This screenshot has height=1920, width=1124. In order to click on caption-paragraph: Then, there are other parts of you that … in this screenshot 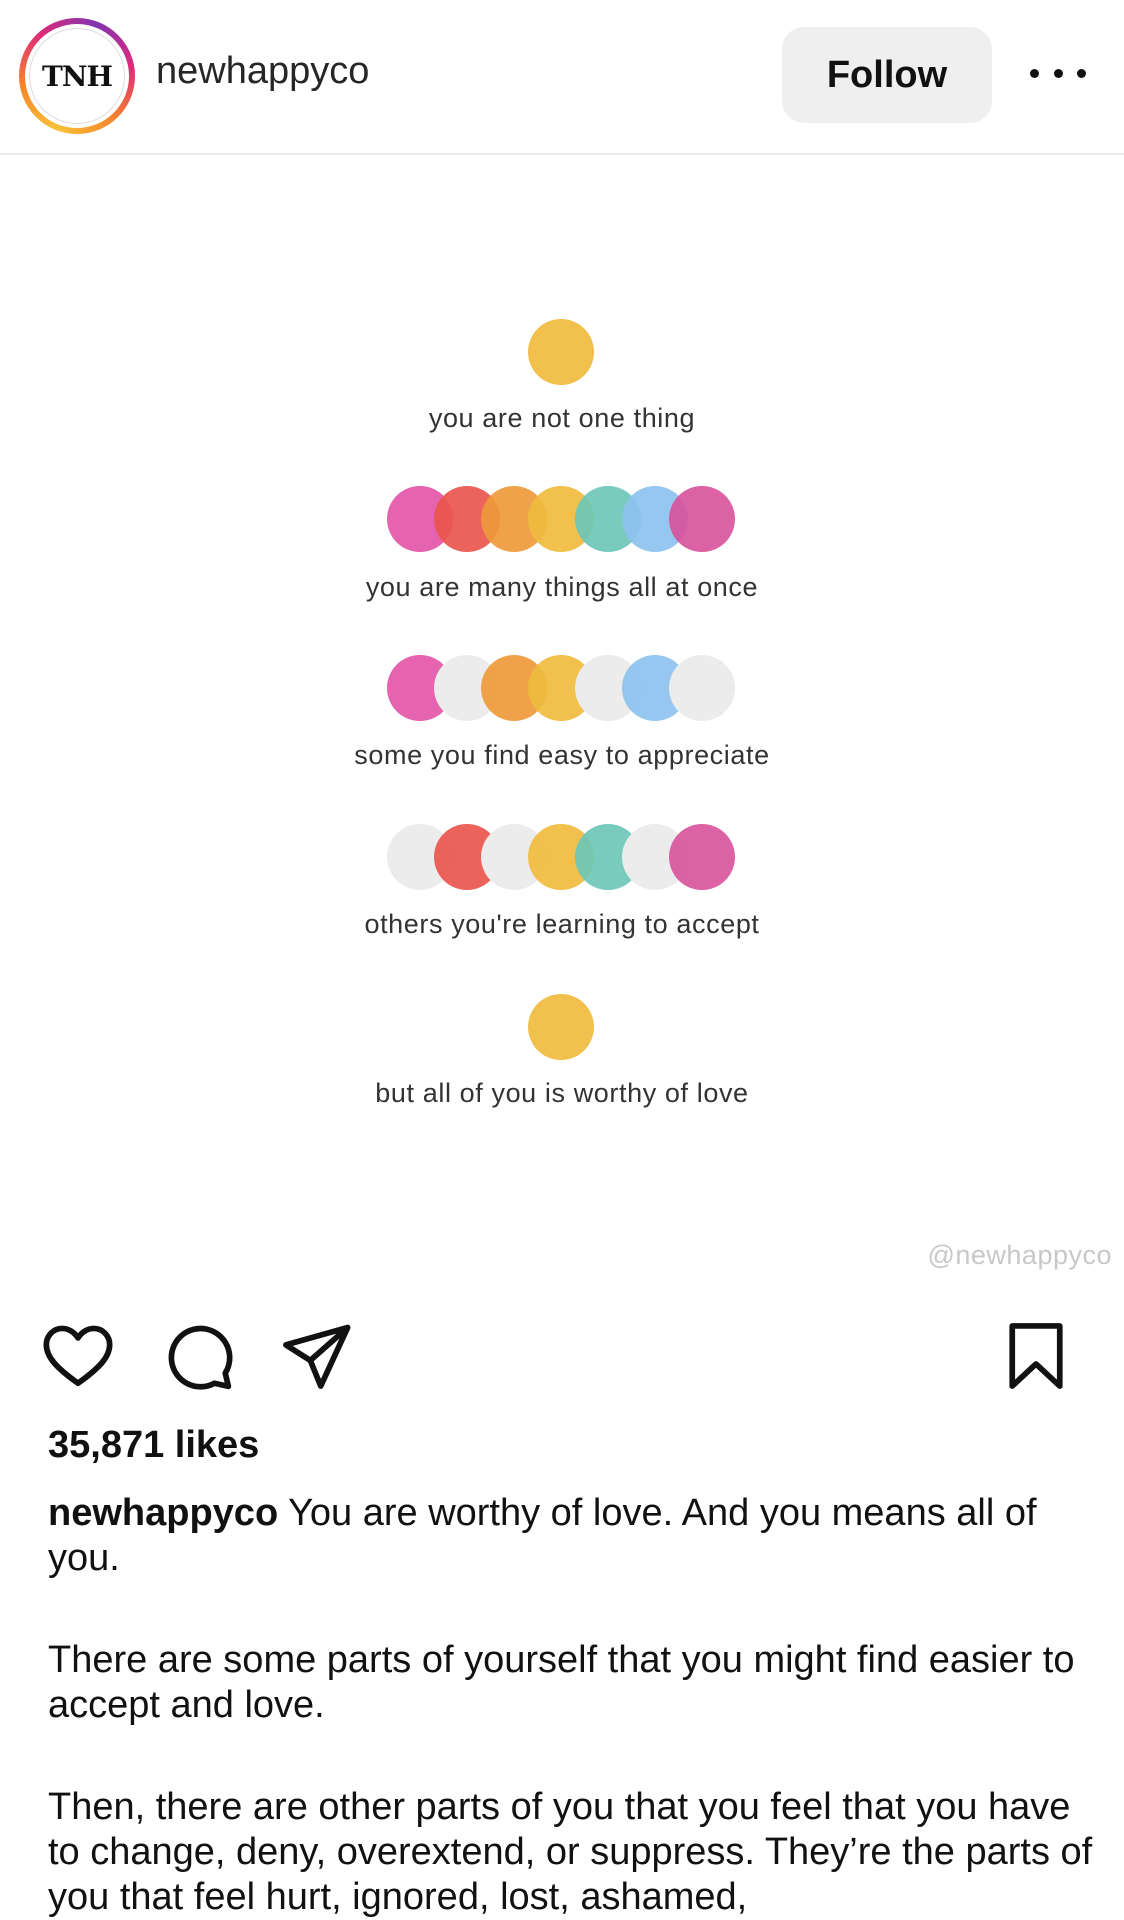, I will do `click(570, 1852)`.